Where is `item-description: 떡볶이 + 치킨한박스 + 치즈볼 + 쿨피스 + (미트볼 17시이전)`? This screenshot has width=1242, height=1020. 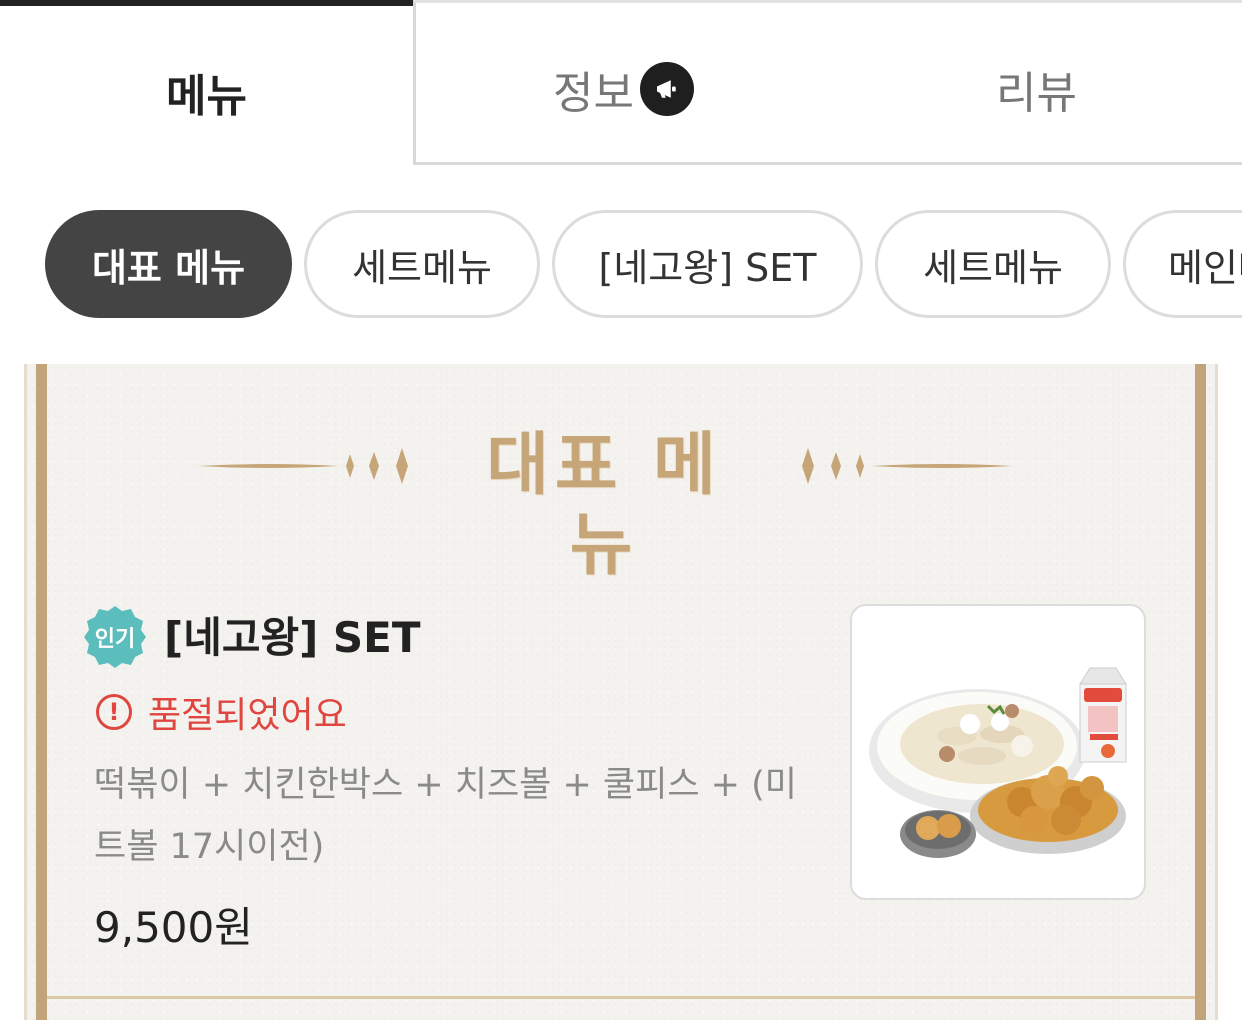 item-description: 떡볶이 + 치킨한박스 + 치즈볼 + 쿨피스 + (미트볼 17시이전) is located at coordinates (445, 816).